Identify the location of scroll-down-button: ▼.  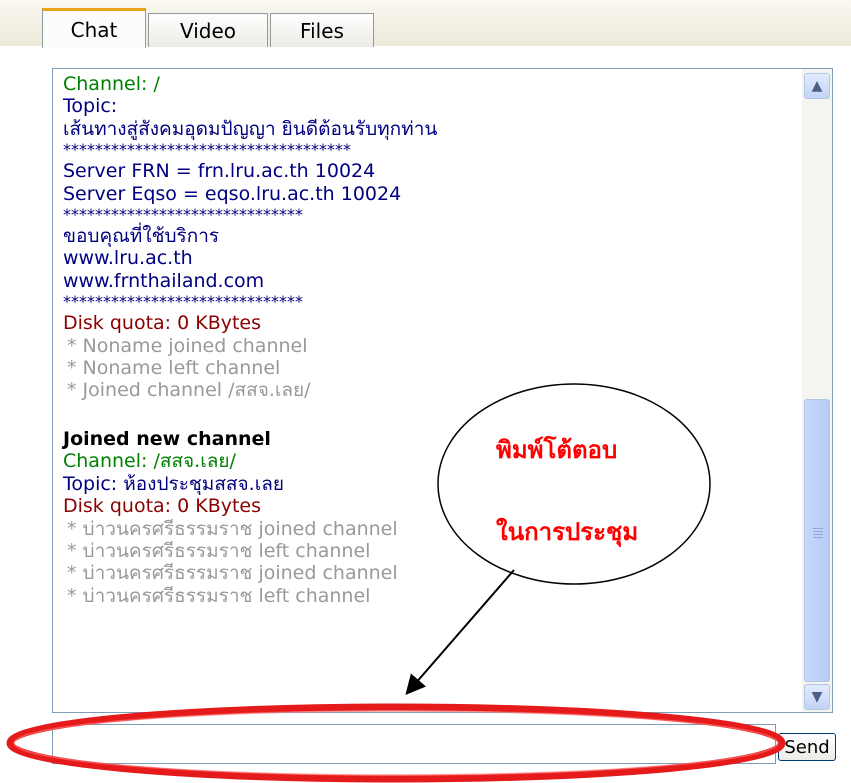
(817, 697).